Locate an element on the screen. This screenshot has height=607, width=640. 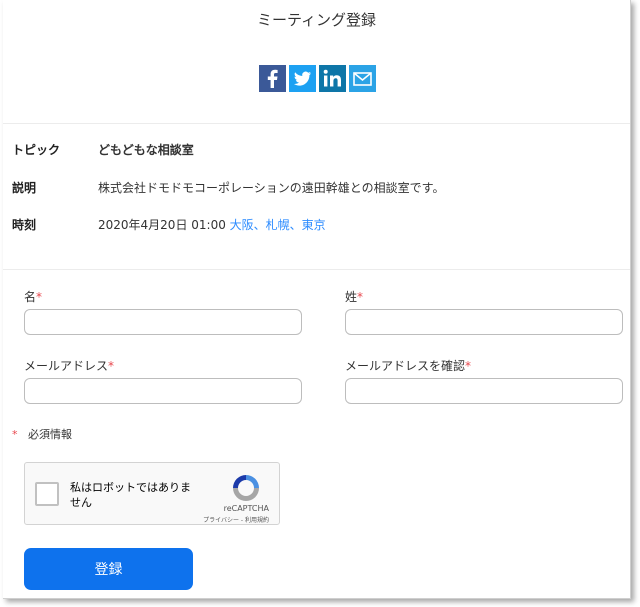
description-label: 説明 is located at coordinates (24, 188).